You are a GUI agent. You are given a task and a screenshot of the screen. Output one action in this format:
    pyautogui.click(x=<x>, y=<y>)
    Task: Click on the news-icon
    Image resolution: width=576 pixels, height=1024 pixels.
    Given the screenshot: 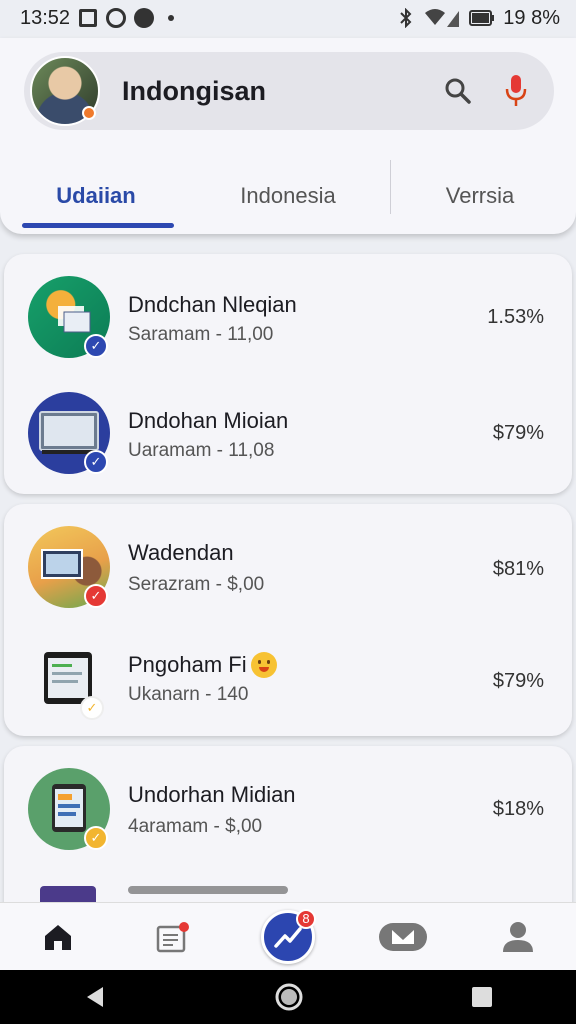 What is the action you would take?
    pyautogui.click(x=172, y=936)
    